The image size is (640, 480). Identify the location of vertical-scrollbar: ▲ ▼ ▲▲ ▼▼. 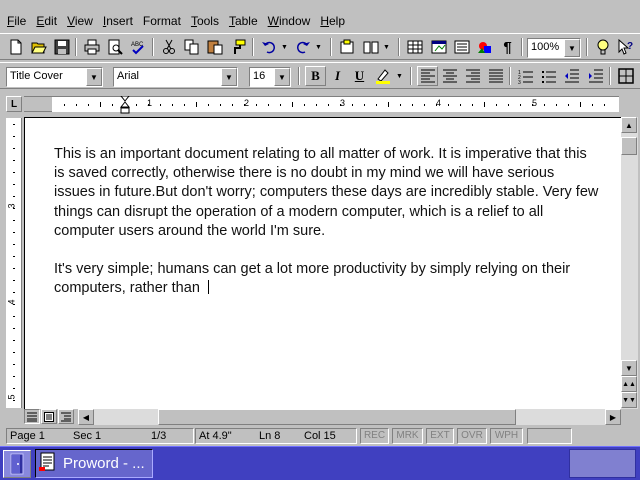
(629, 263).